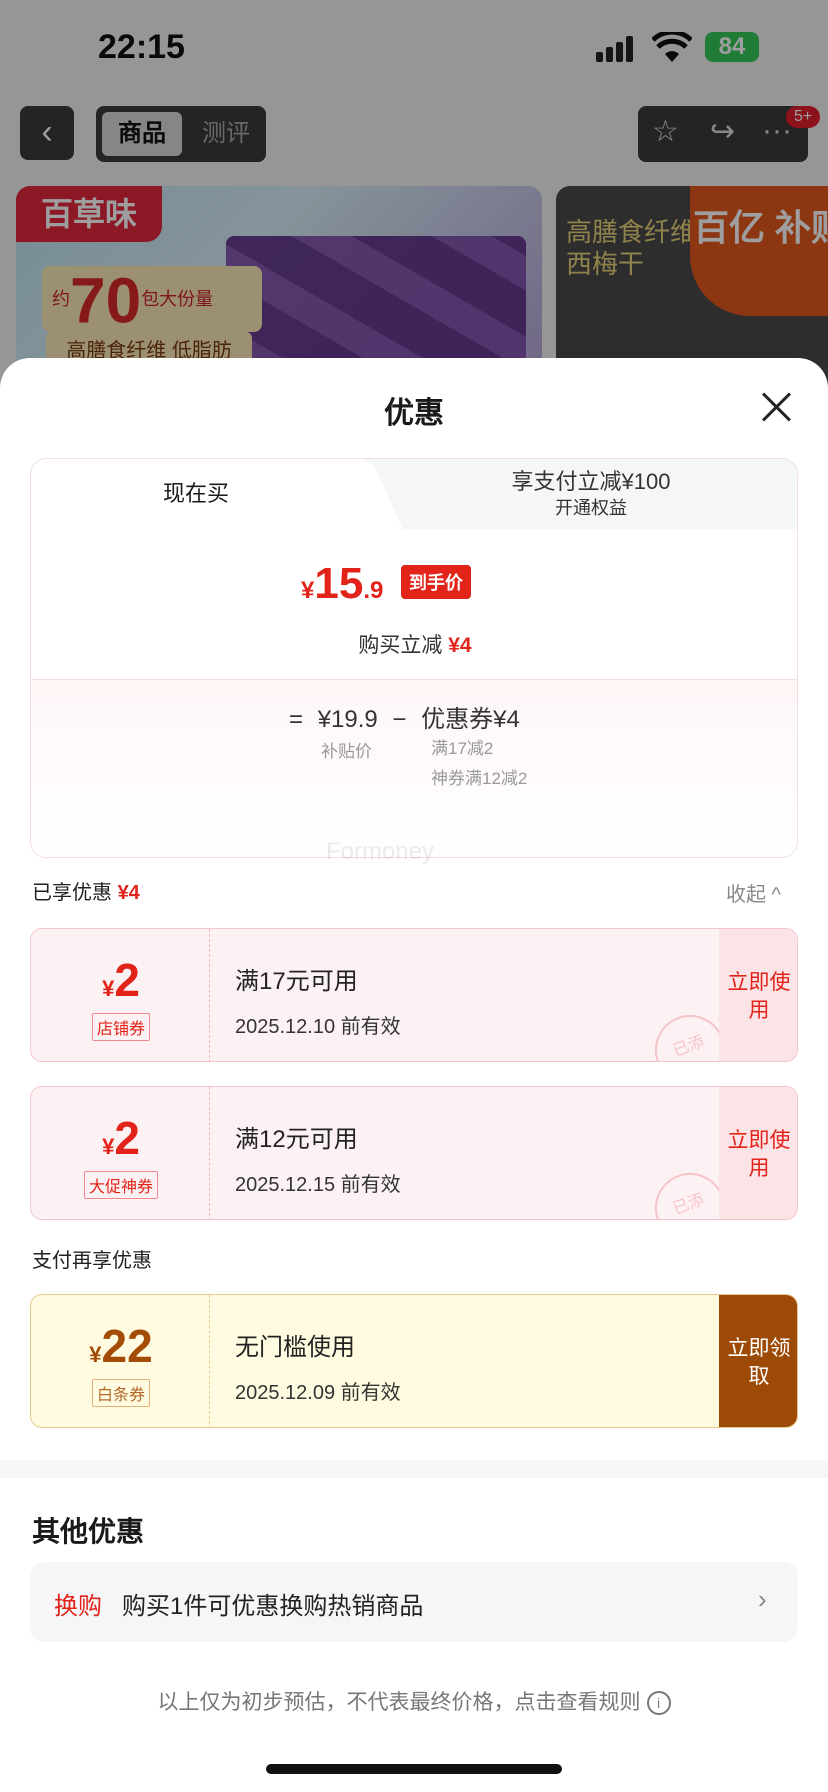 This screenshot has height=1792, width=828. I want to click on base-price-label: 补贴价, so click(346, 751).